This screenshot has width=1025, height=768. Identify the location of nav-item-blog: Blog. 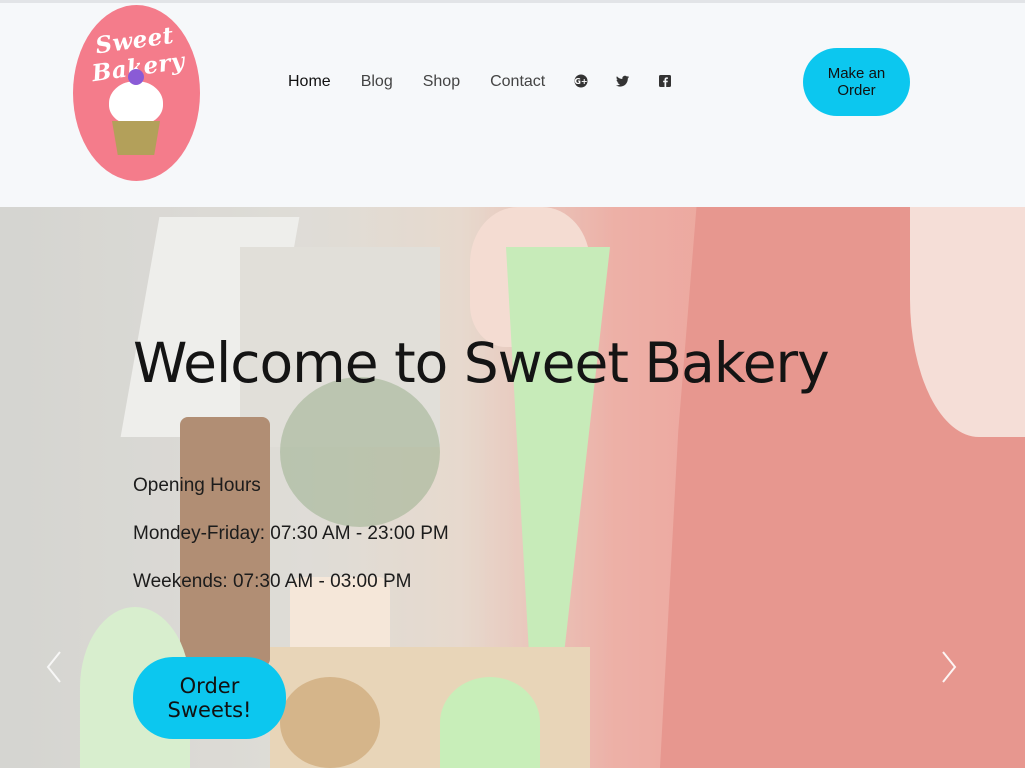
(377, 82).